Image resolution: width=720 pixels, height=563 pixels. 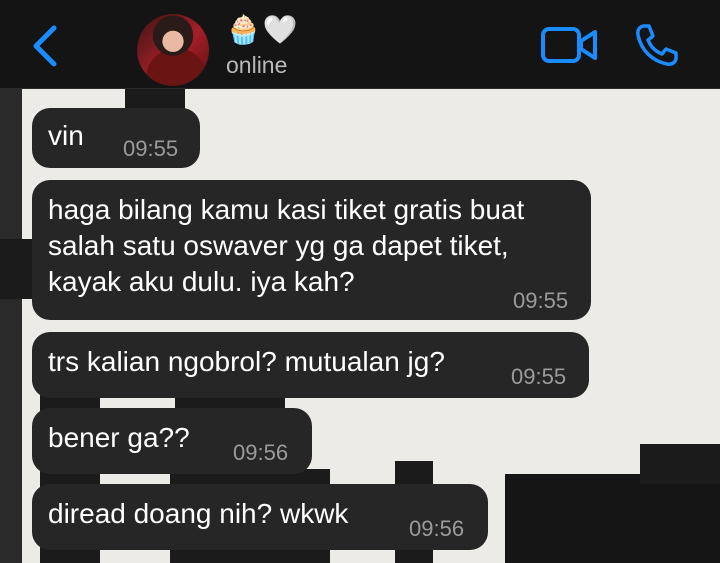 I want to click on message-bubble: trs kalian ngobrol? mutualan jg? 09:55, so click(x=310, y=365).